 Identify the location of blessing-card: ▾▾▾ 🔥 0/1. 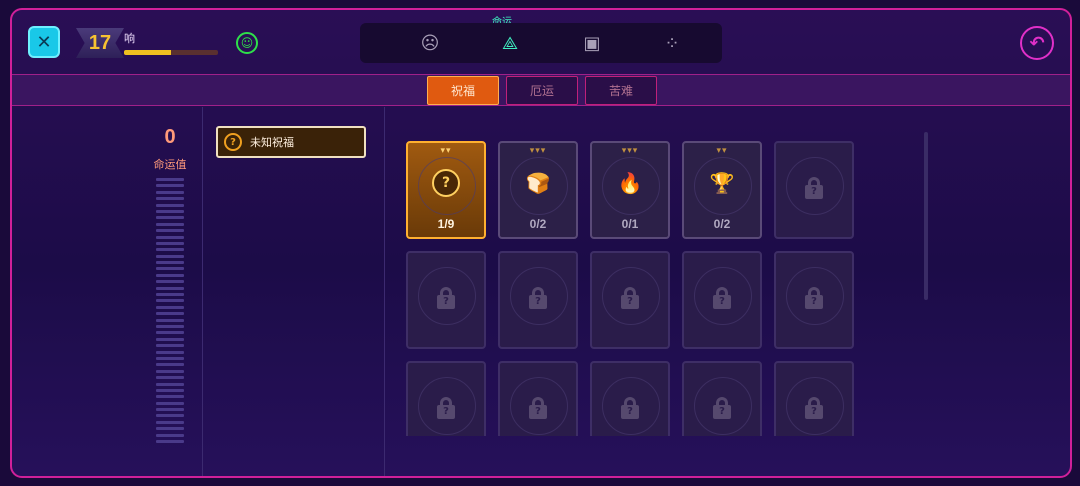
(630, 190).